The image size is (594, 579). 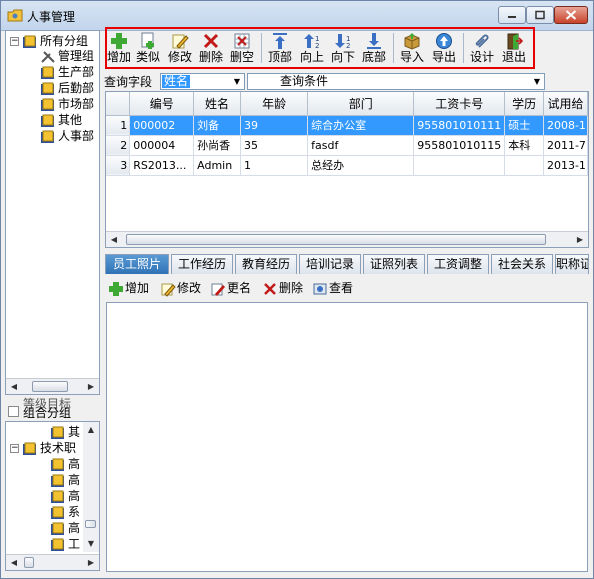 I want to click on cell-dept: 综合办公室, so click(x=361, y=125).